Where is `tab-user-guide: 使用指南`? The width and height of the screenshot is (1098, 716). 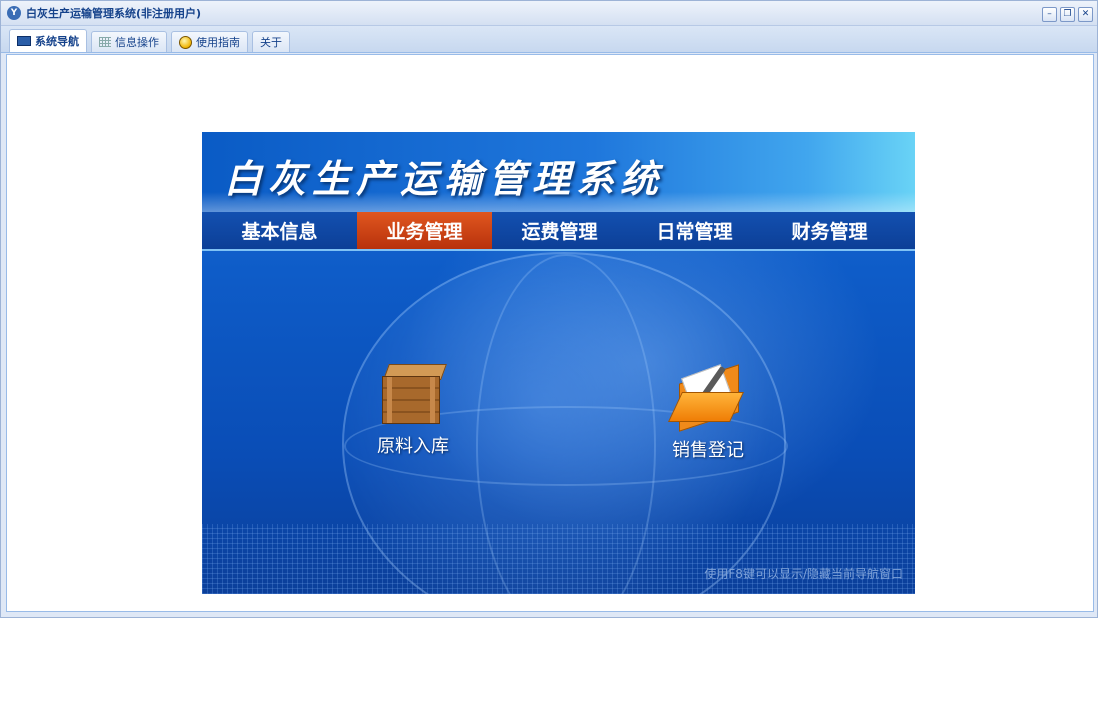 tab-user-guide: 使用指南 is located at coordinates (209, 41).